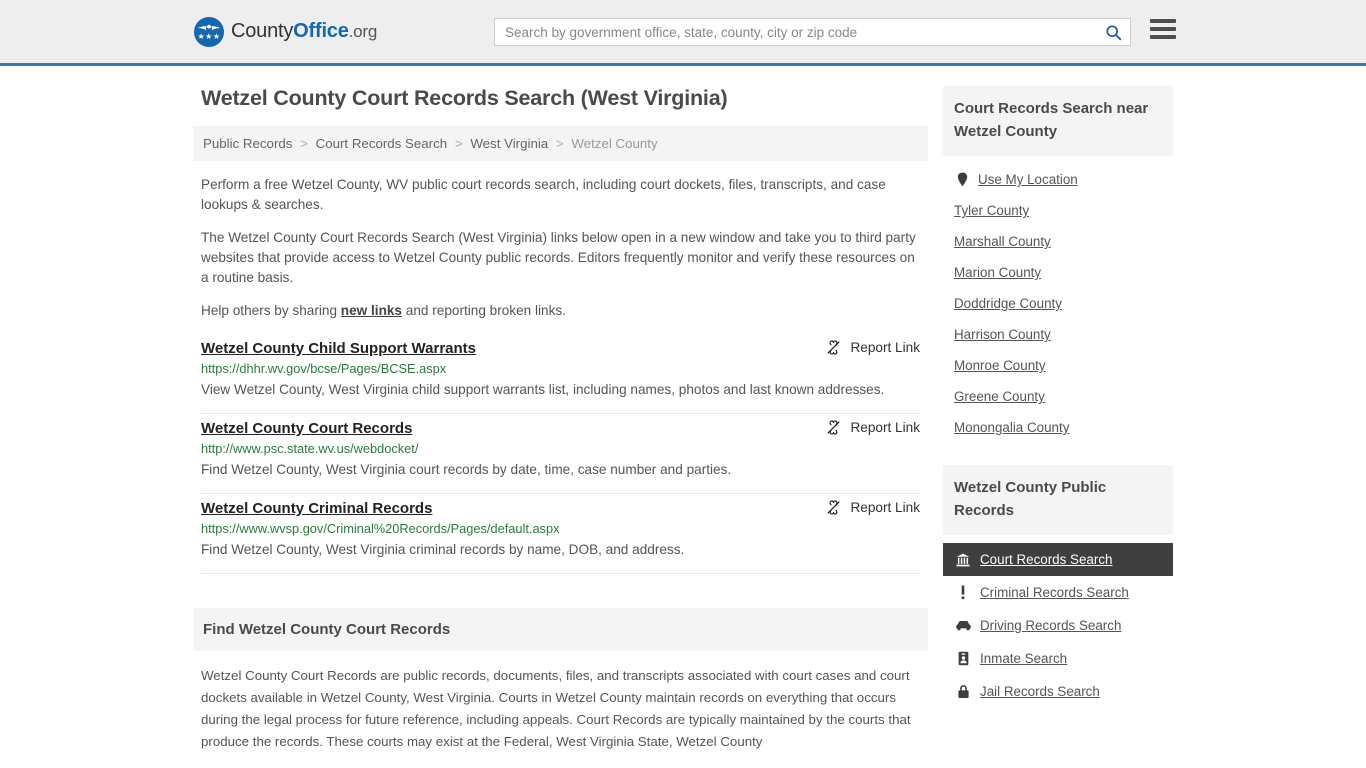 The image size is (1366, 768). What do you see at coordinates (271, 310) in the screenshot?
I see `intro-p3-before: Help others by sharing` at bounding box center [271, 310].